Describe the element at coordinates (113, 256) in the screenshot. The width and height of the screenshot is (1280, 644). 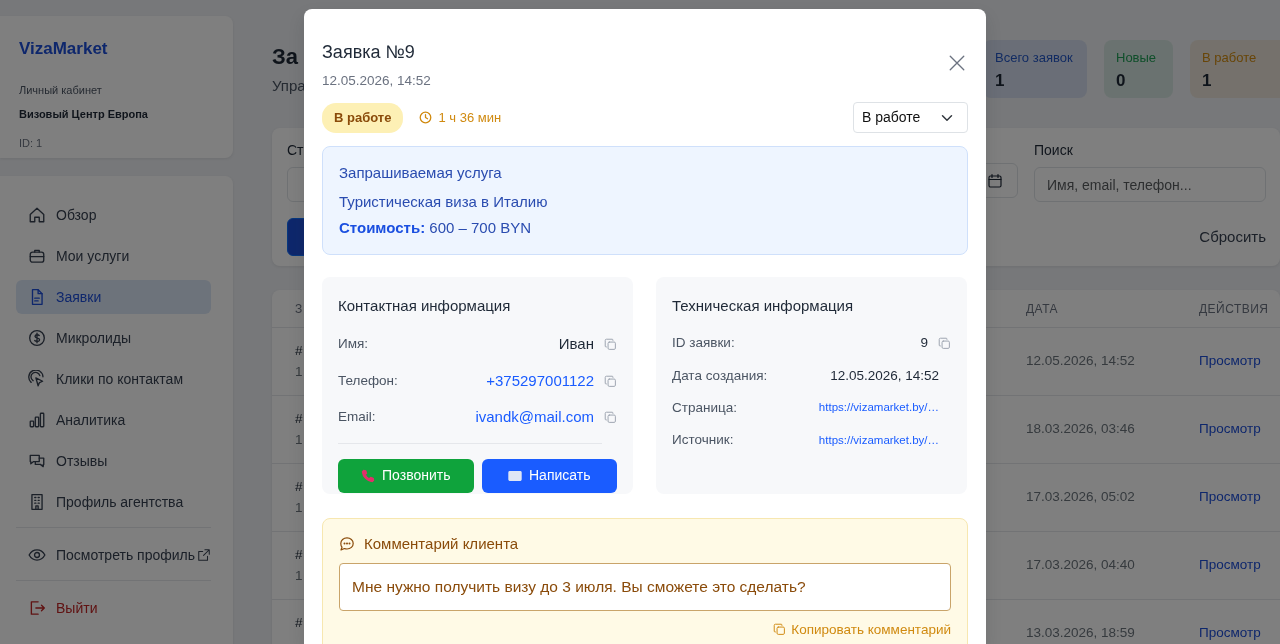
I see `nav-item: Мои услуги` at that location.